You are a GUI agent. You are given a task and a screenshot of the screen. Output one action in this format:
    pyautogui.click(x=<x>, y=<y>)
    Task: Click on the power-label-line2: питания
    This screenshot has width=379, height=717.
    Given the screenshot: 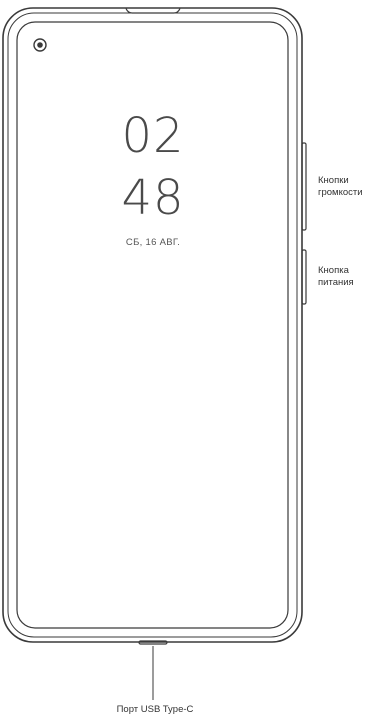 What is the action you would take?
    pyautogui.click(x=336, y=282)
    